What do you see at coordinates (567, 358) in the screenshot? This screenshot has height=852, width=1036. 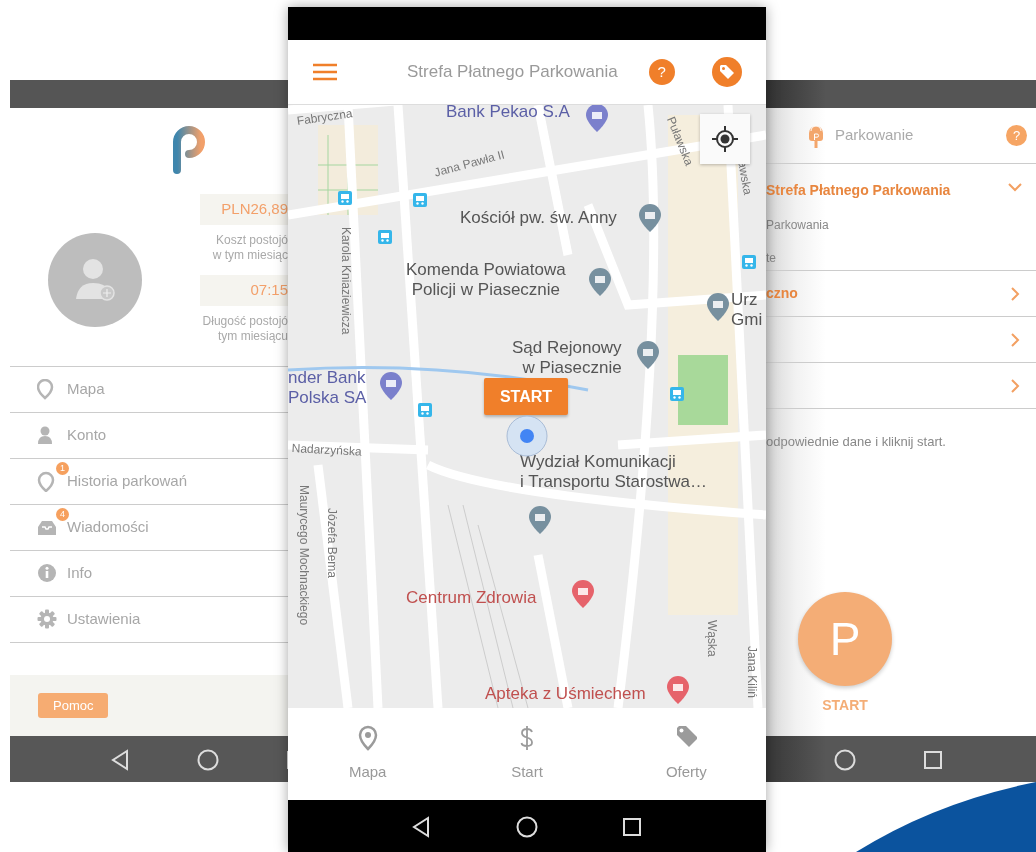 I see `place-label: Sąd Rejonowy w Piasecznie` at bounding box center [567, 358].